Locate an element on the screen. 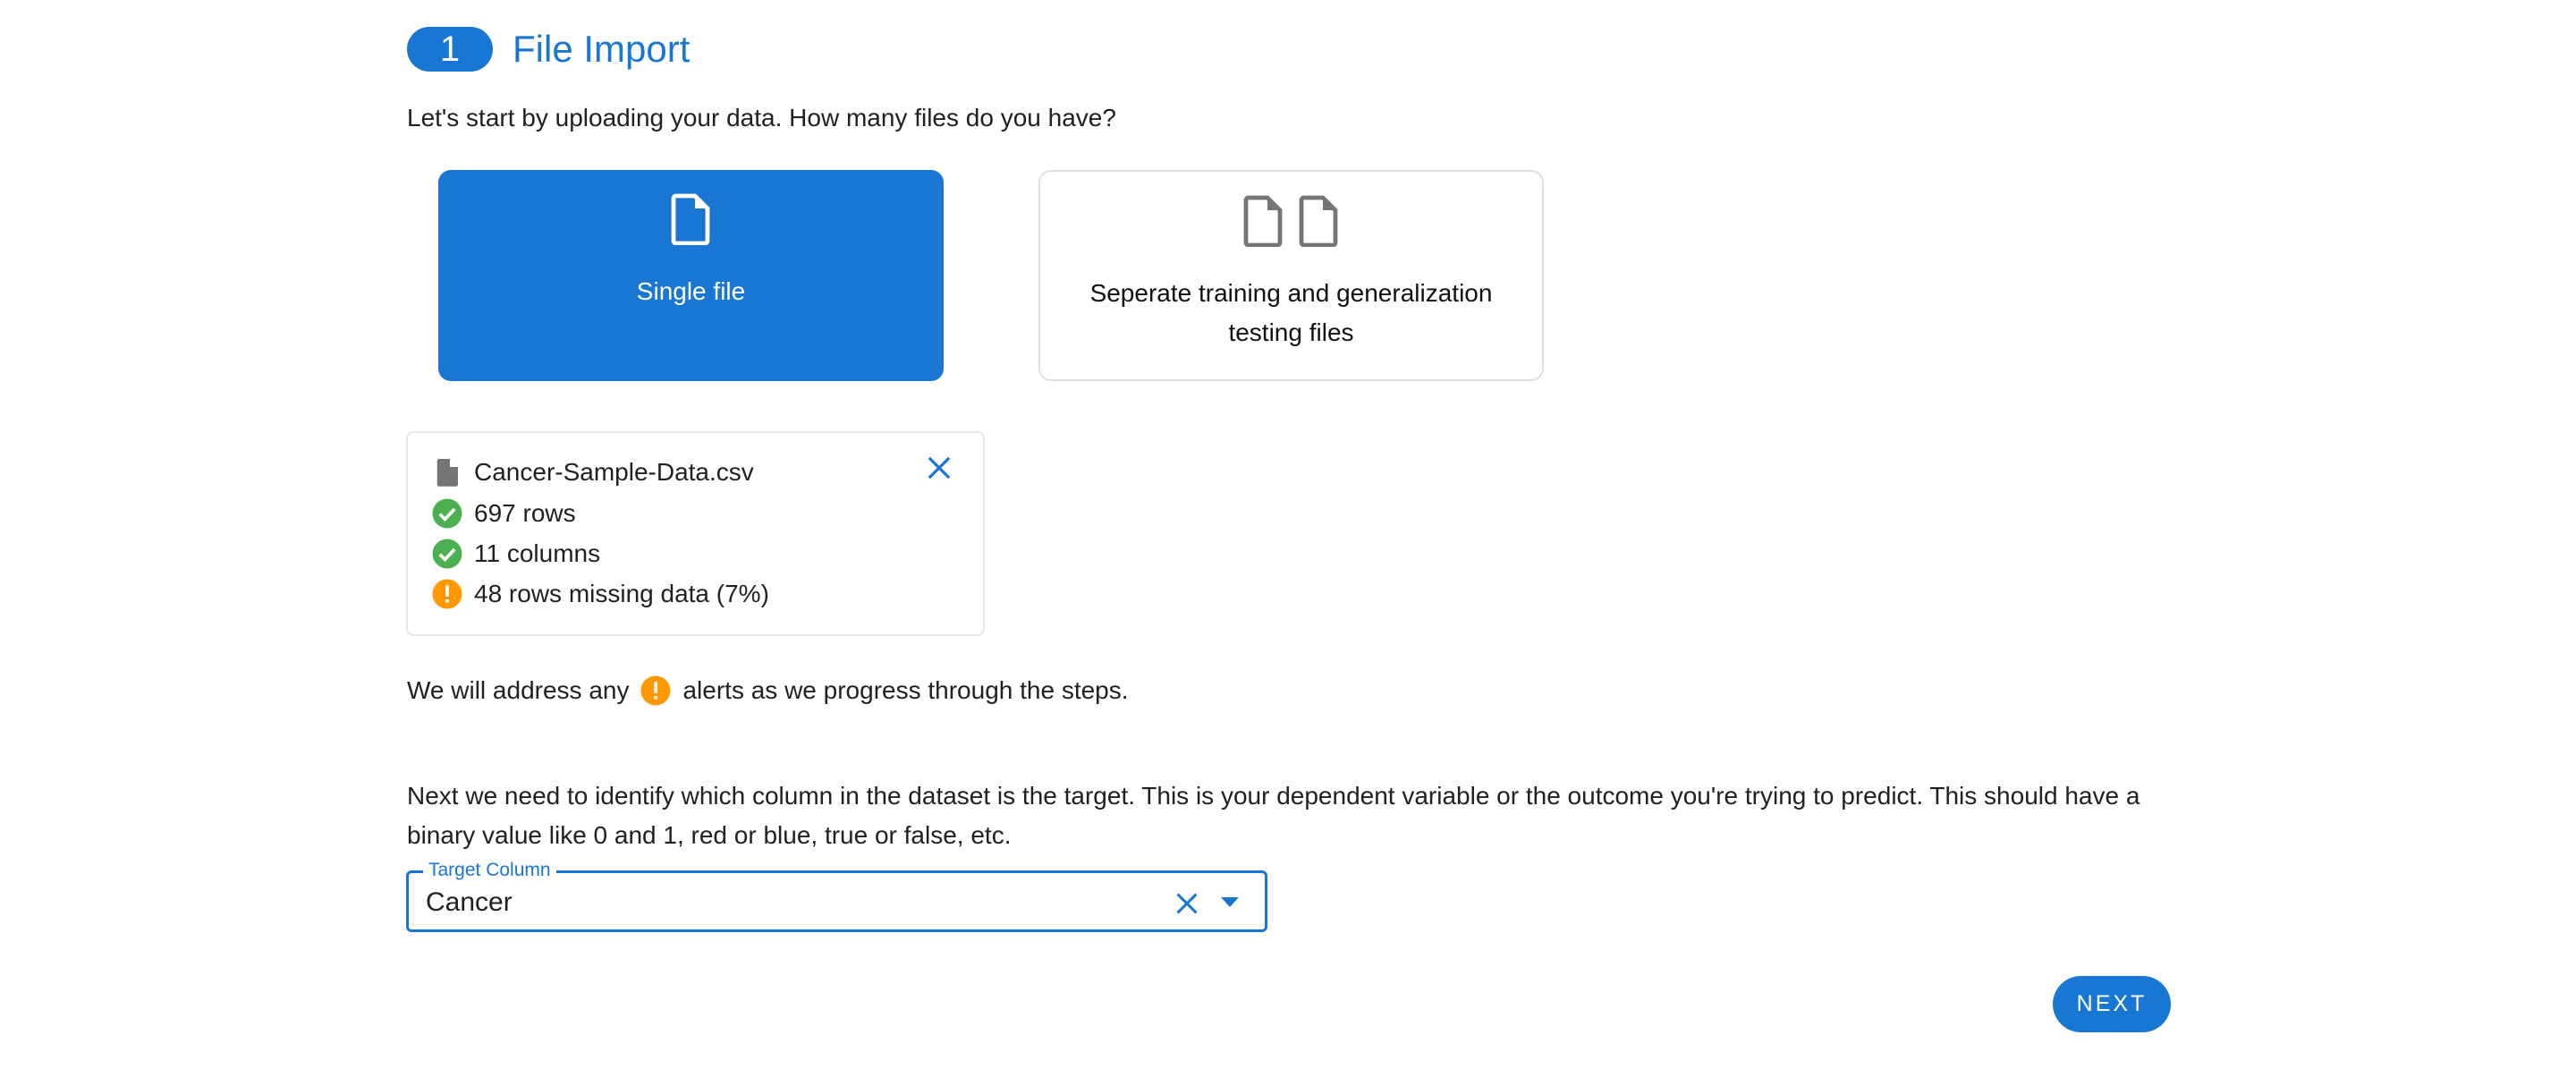  target-column-label: Target Column is located at coordinates (489, 870).